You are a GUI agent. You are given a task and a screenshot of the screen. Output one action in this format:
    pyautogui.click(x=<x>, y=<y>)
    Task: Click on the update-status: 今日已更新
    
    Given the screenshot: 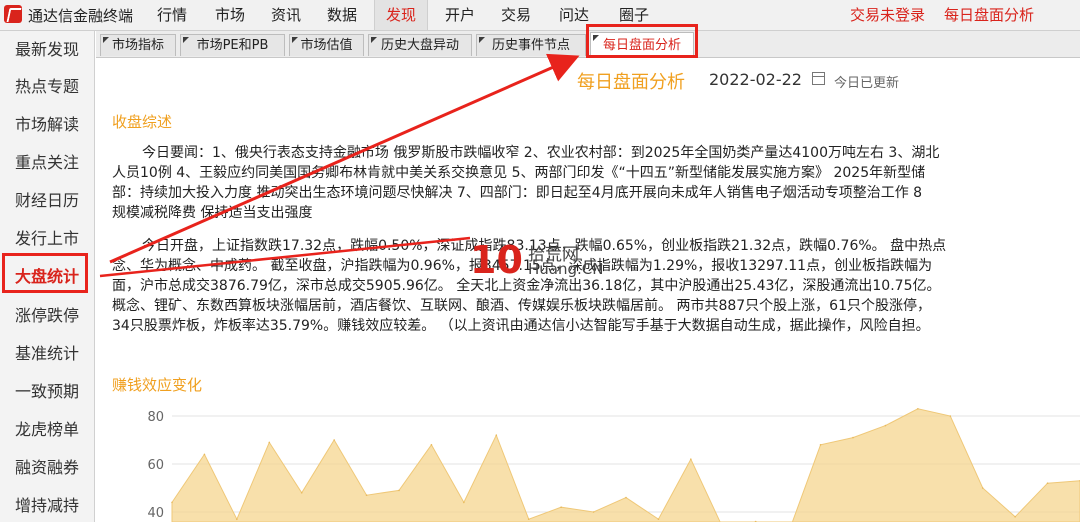 What is the action you would take?
    pyautogui.click(x=867, y=83)
    